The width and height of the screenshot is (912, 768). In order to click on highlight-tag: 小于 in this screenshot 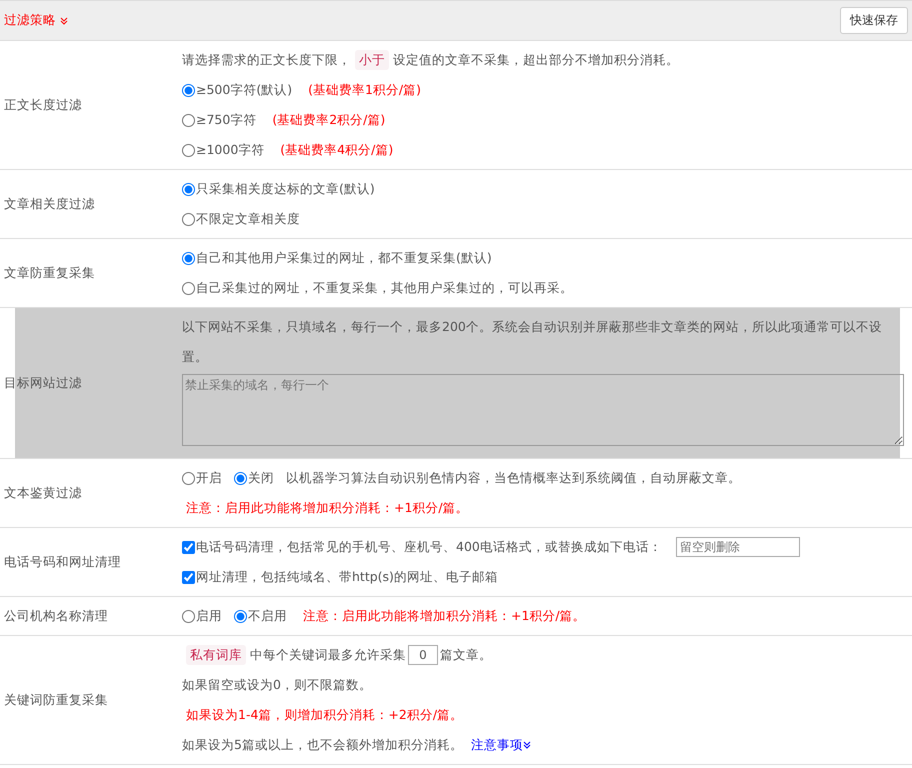, I will do `click(372, 60)`.